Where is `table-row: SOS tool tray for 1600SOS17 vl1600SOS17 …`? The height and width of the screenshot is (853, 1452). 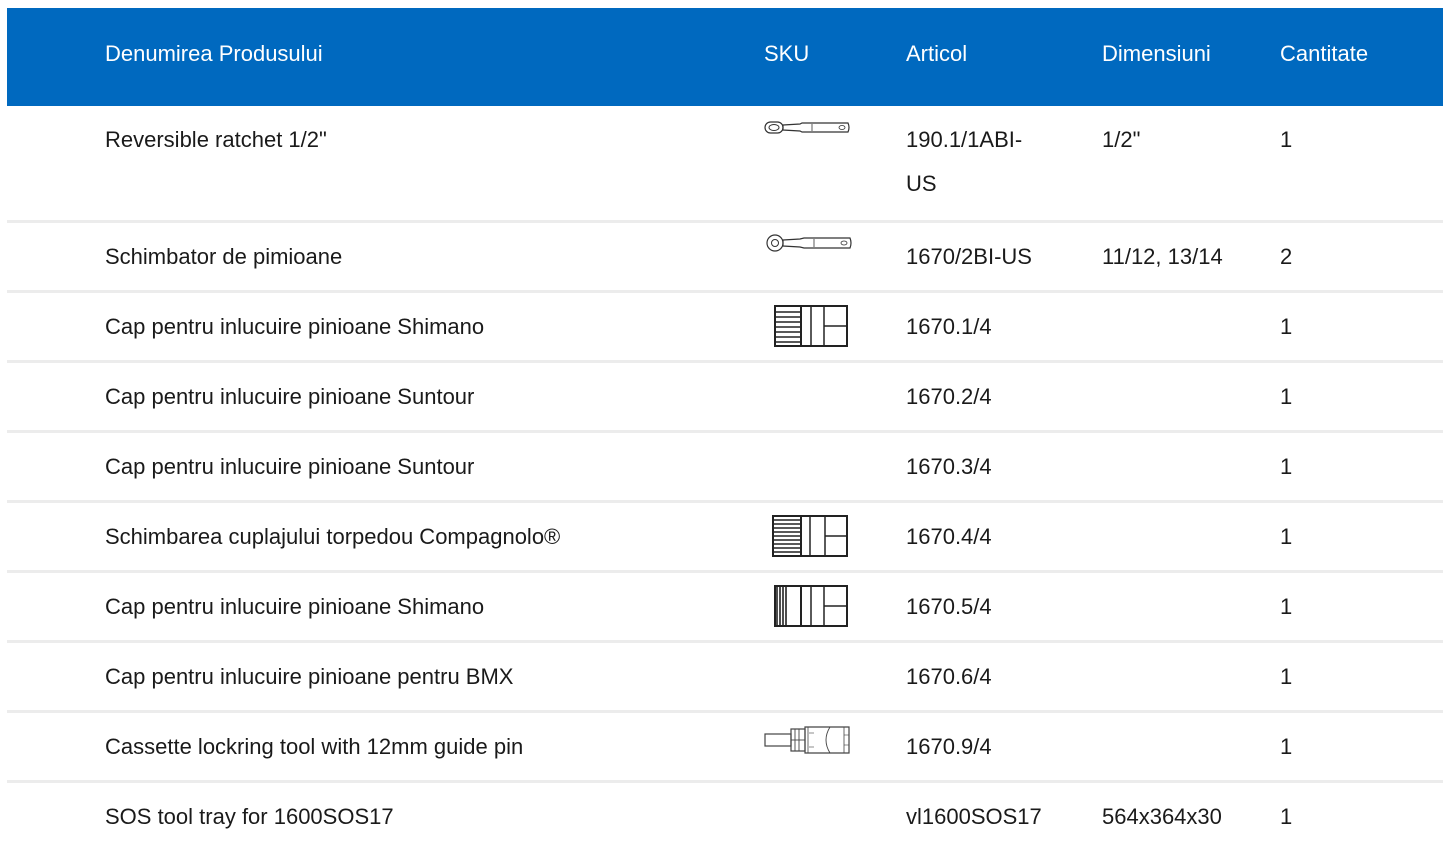 table-row: SOS tool tray for 1600SOS17 vl1600SOS17 … is located at coordinates (725, 818).